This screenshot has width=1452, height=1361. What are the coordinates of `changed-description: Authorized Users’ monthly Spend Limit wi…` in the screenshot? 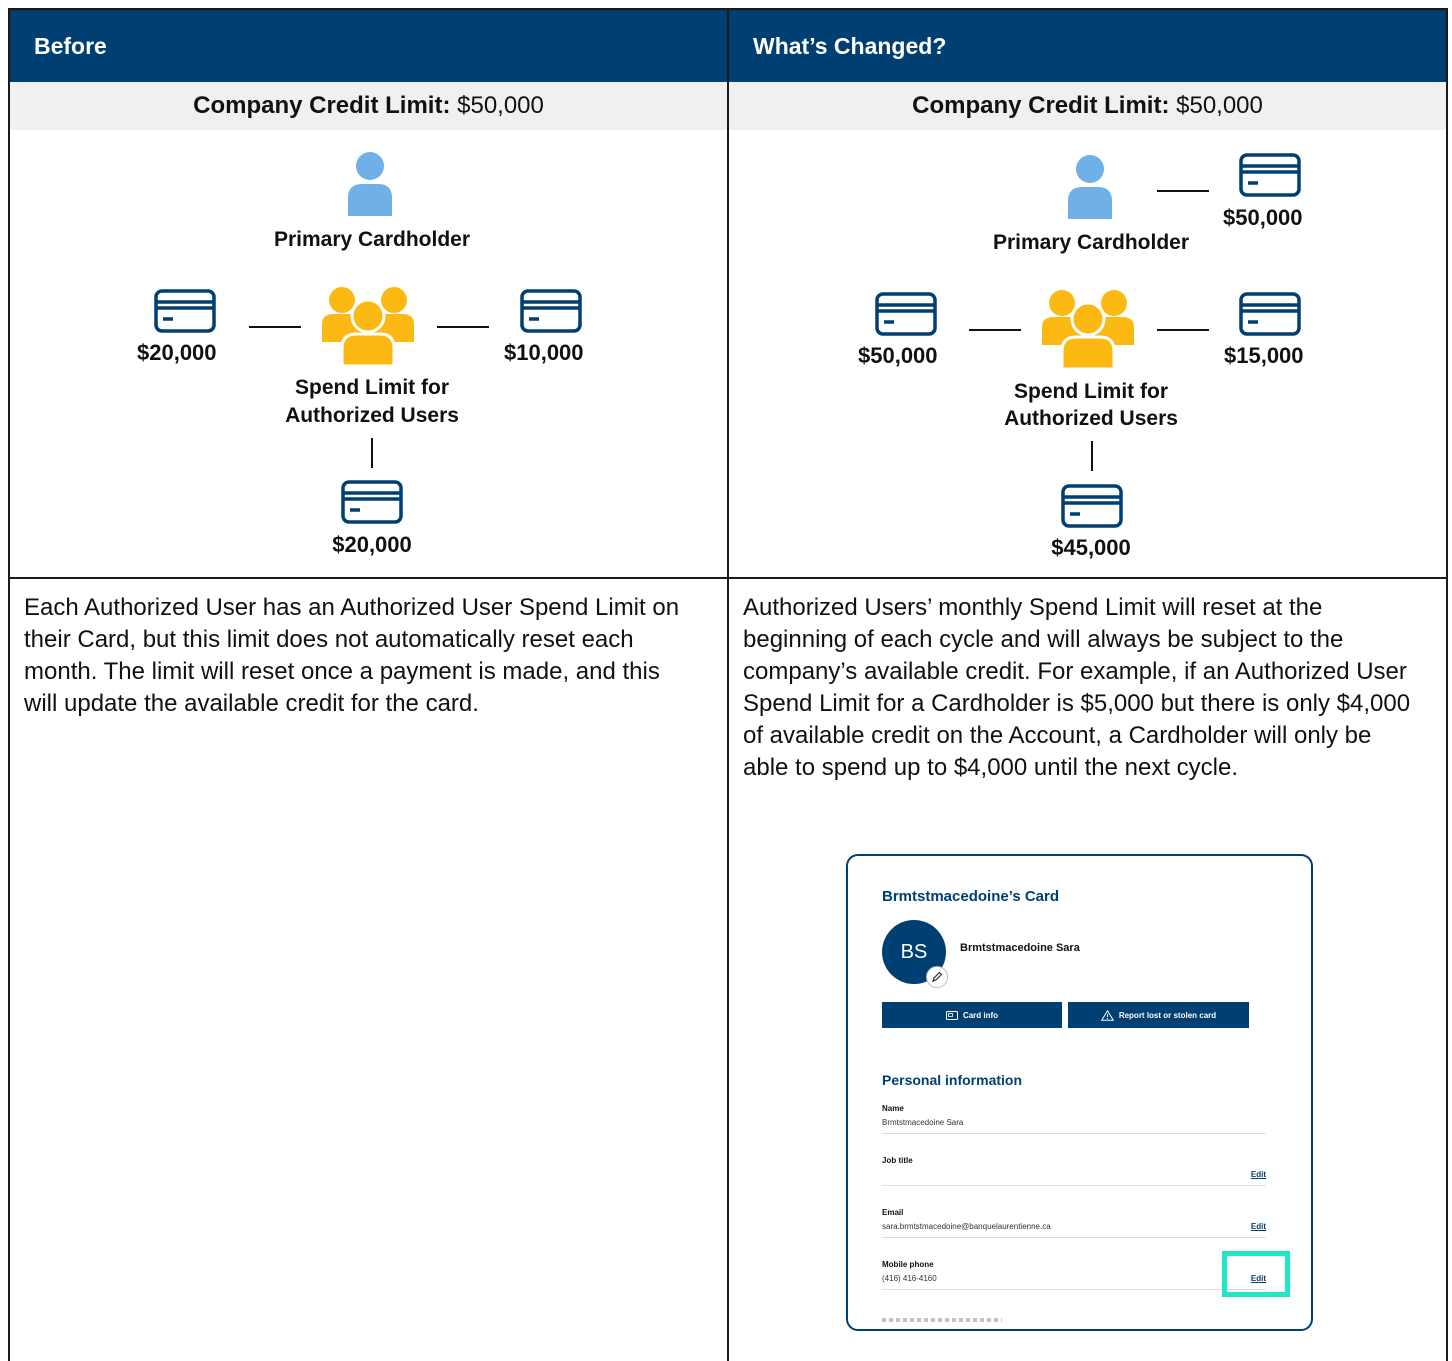 It's located at (1077, 687).